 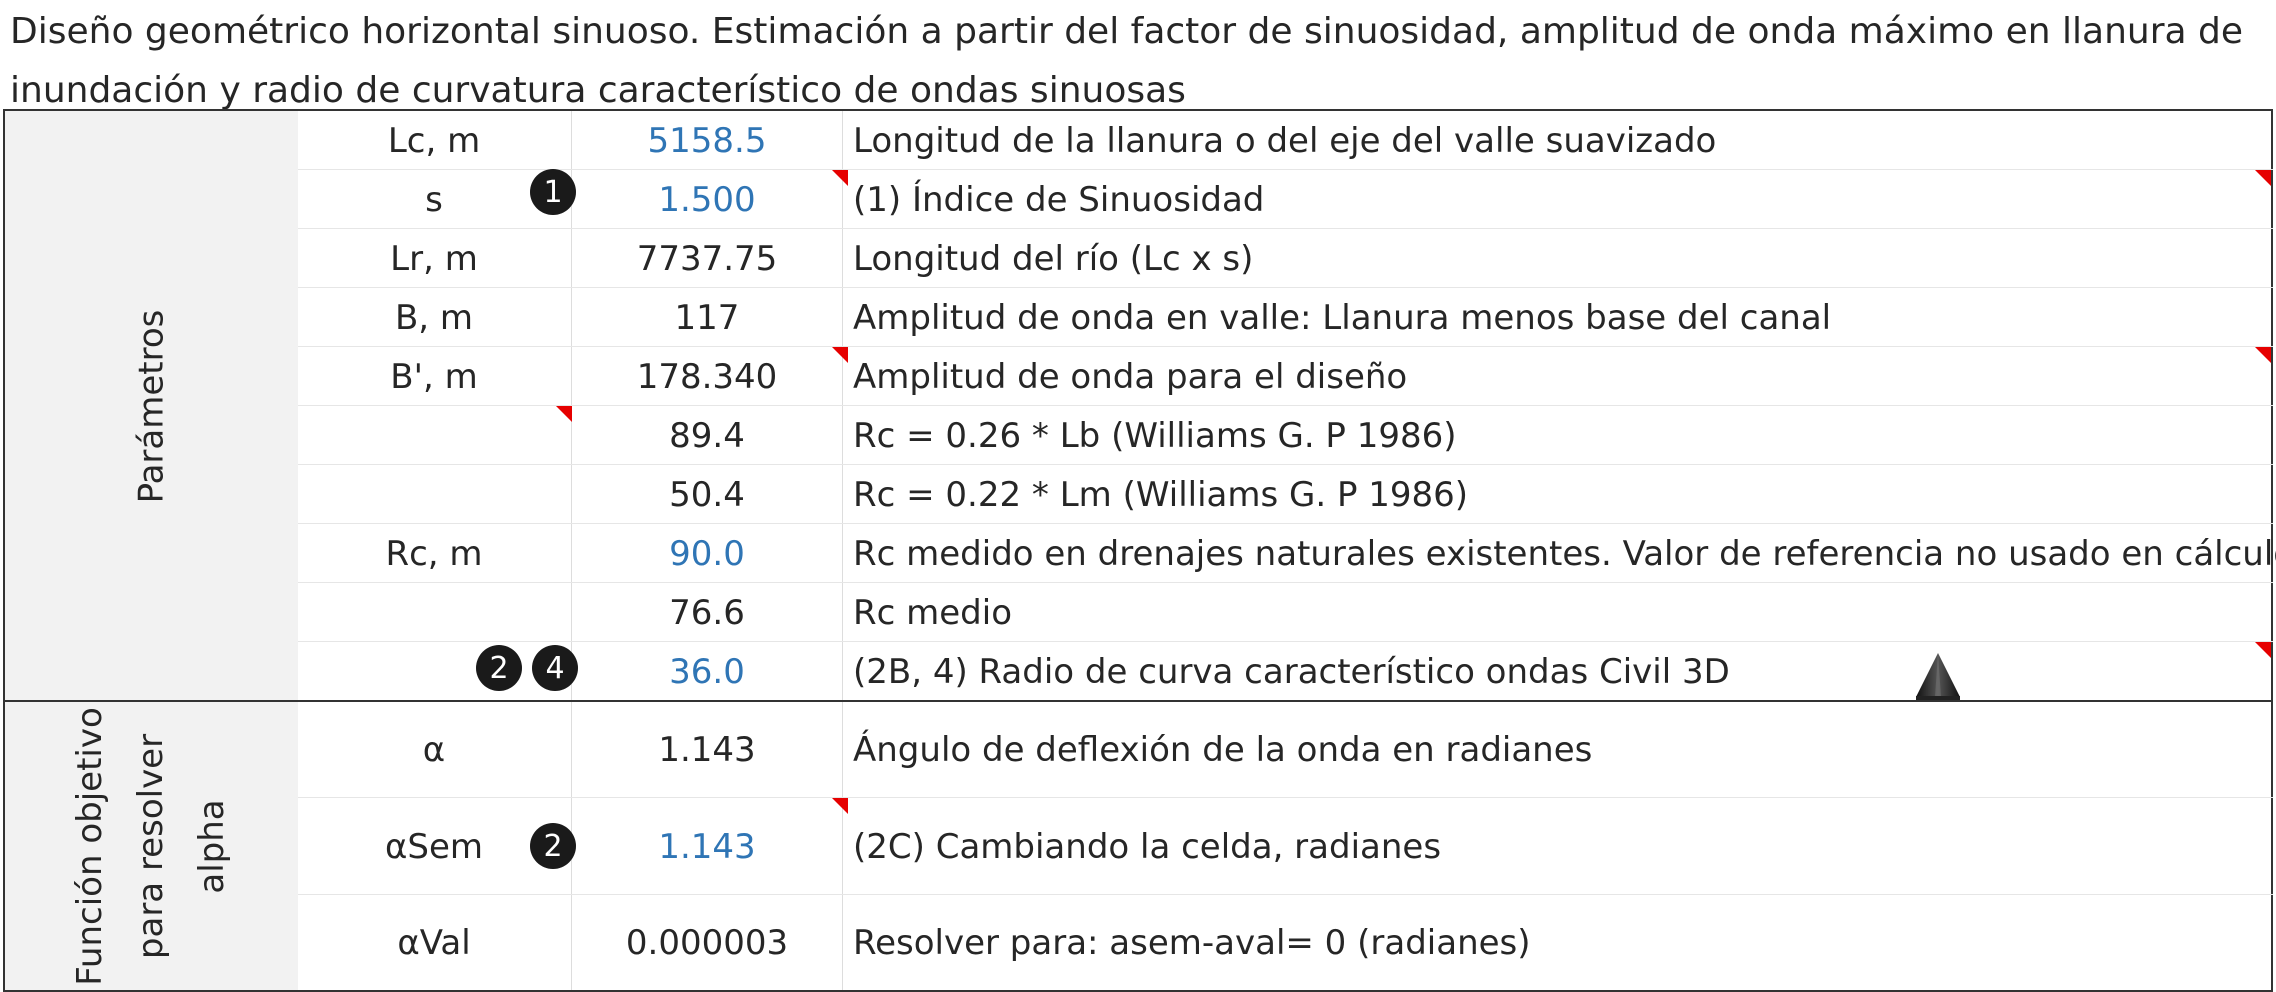 I want to click on section-label-funcion-objetivo: Función objetivo para resolver alpha, so click(x=151, y=846).